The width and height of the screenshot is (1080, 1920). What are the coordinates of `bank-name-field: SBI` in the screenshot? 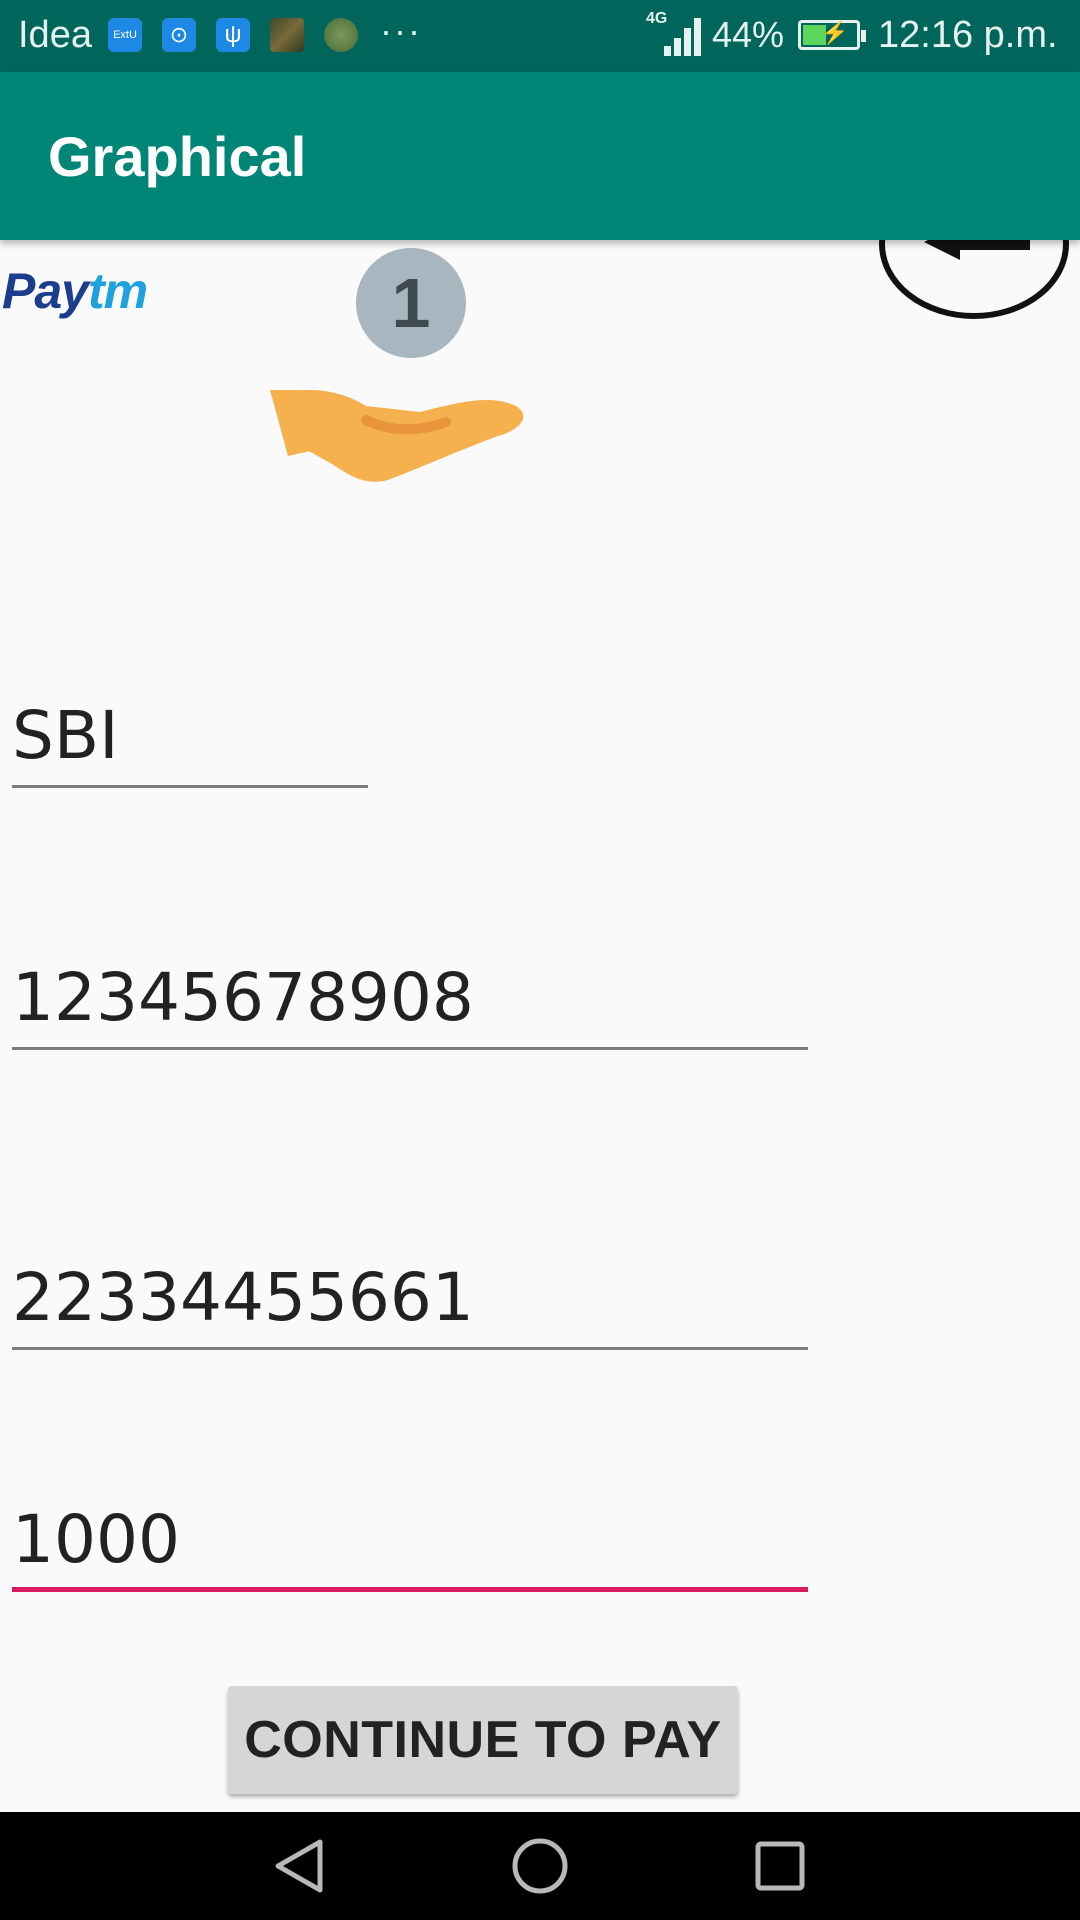 It's located at (190, 734).